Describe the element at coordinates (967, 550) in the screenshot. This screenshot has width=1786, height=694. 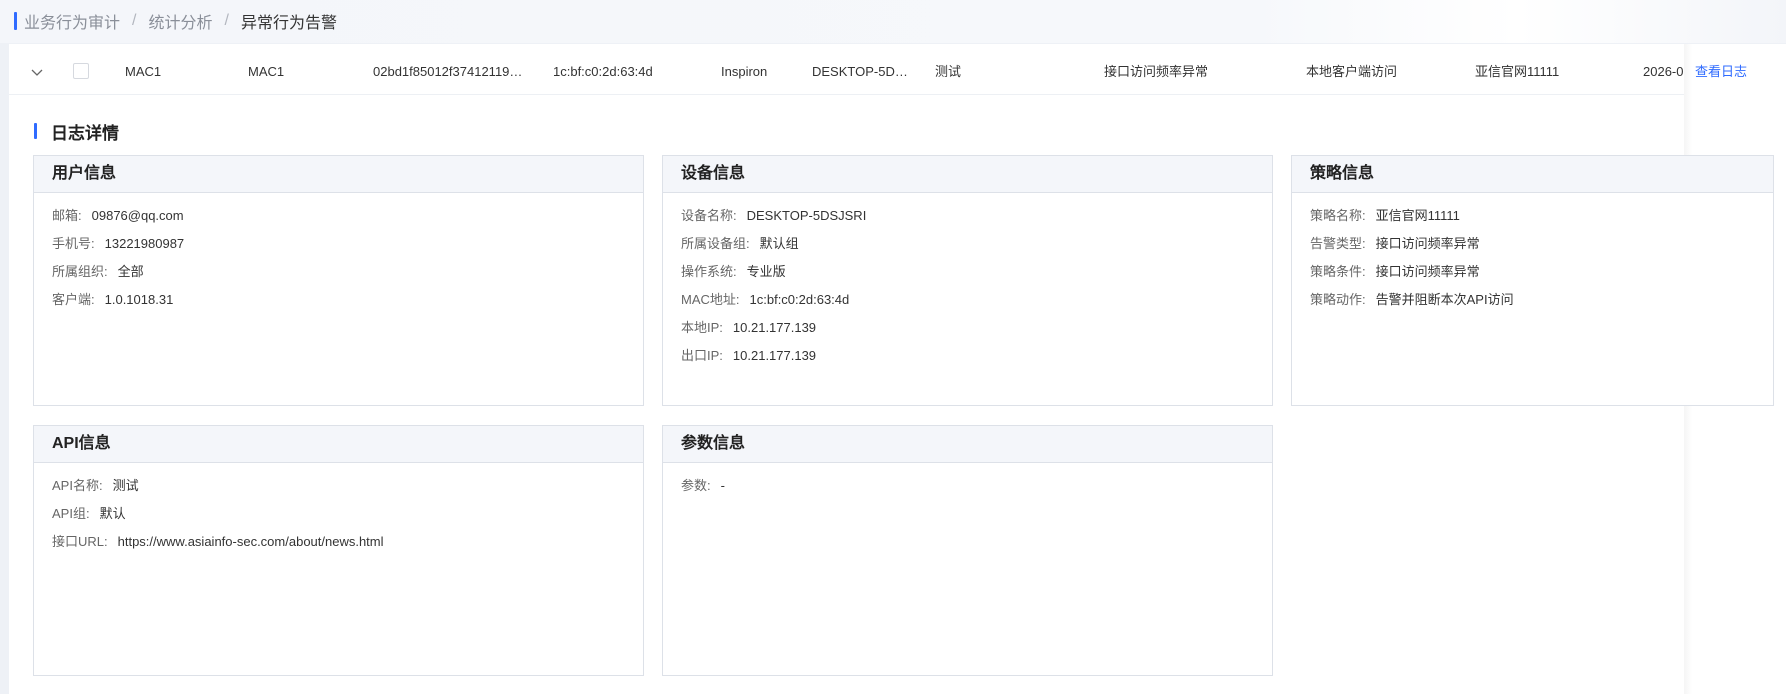
I see `params-info-card: 参数信息 参数: -` at that location.